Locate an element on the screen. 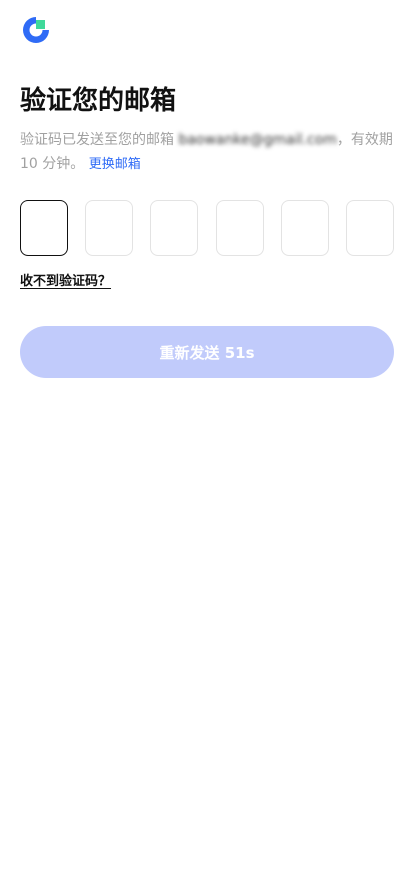 Image resolution: width=414 pixels, height=896 pixels. resend-button: 重新发送 51s is located at coordinates (207, 352).